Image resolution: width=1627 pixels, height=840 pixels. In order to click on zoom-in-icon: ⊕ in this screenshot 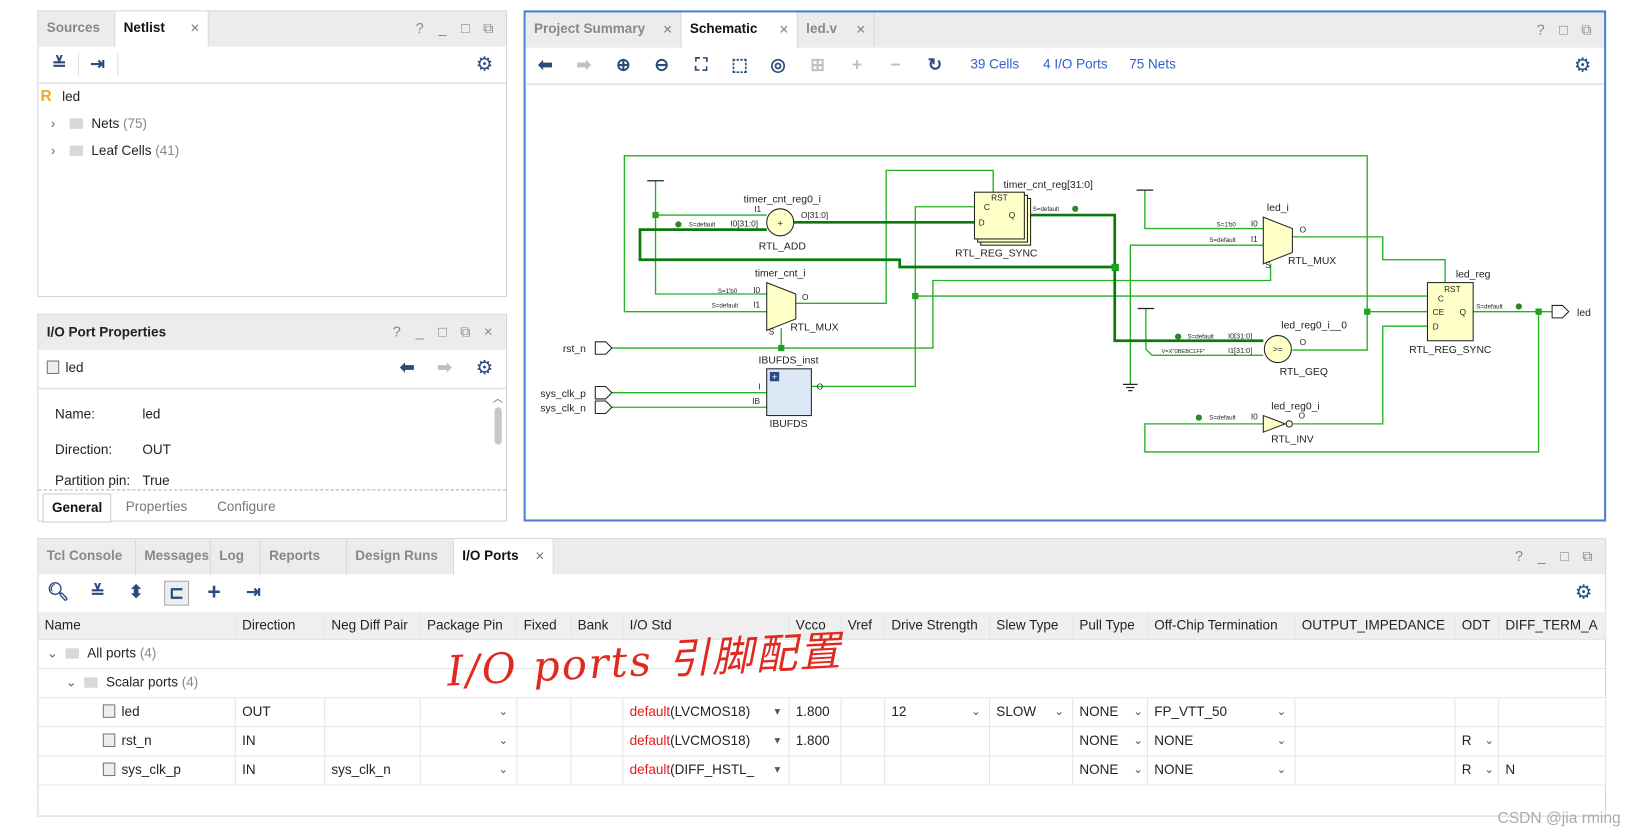, I will do `click(623, 65)`.